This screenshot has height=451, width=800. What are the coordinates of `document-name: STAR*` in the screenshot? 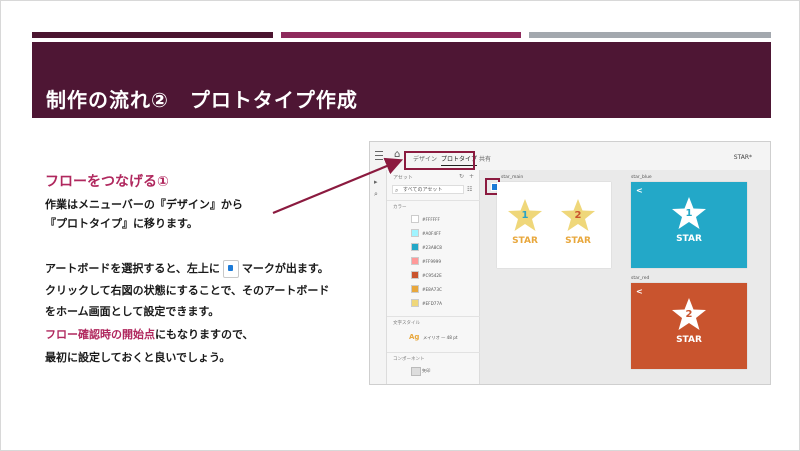 It's located at (742, 157).